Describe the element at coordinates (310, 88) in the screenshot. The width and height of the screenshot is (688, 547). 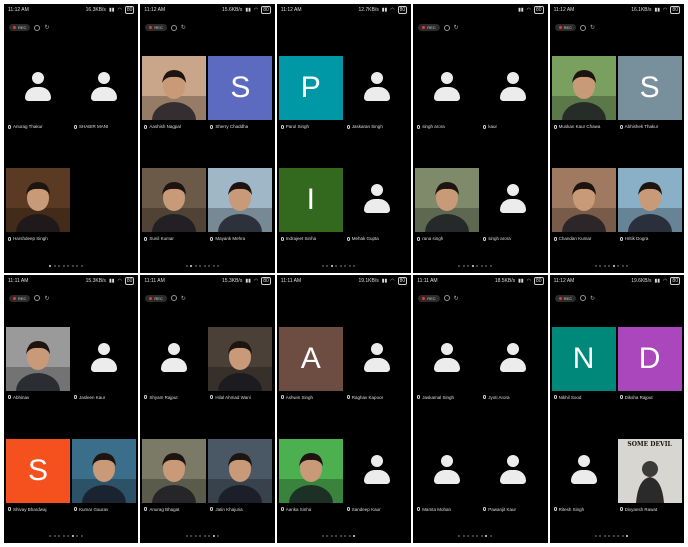
I see `participant-tile: P` at that location.